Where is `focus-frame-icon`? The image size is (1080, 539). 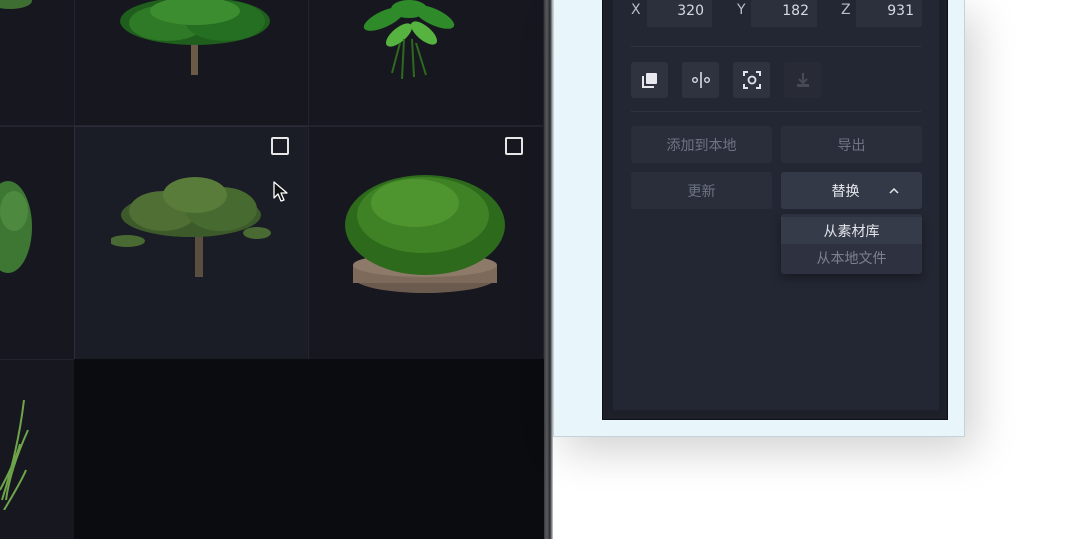 focus-frame-icon is located at coordinates (751, 80).